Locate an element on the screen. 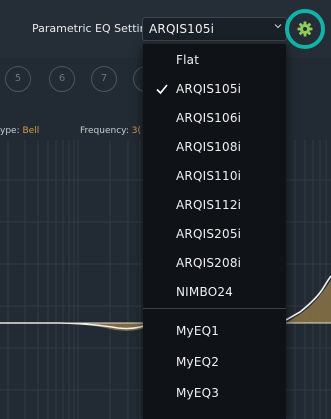  gear-icon is located at coordinates (305, 29).